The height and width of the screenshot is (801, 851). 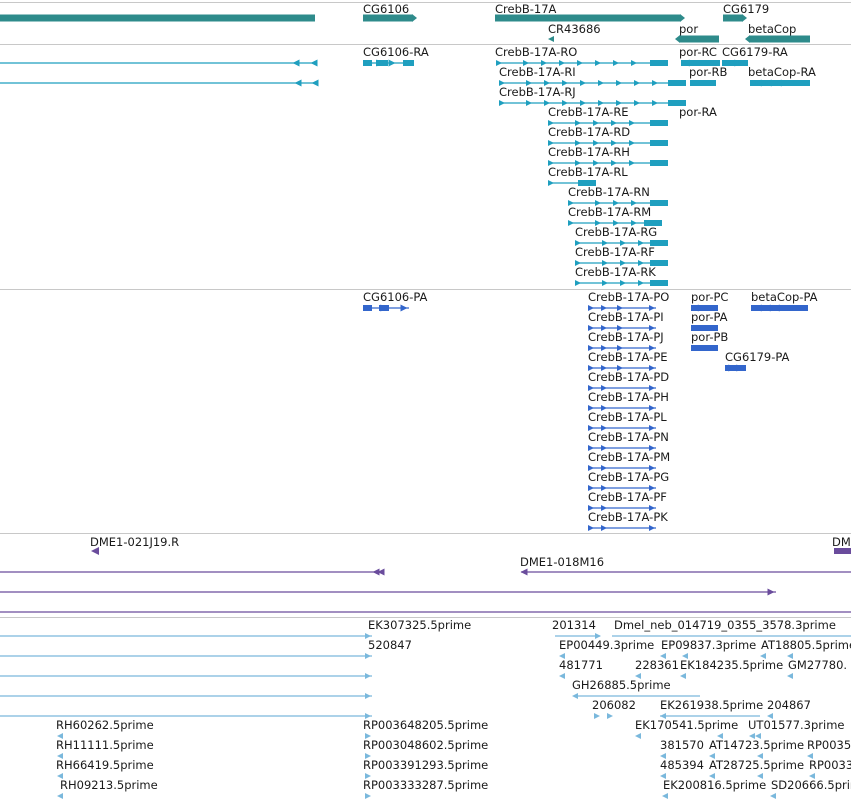 I want to click on gene-label-betacop: betaCop, so click(x=772, y=29).